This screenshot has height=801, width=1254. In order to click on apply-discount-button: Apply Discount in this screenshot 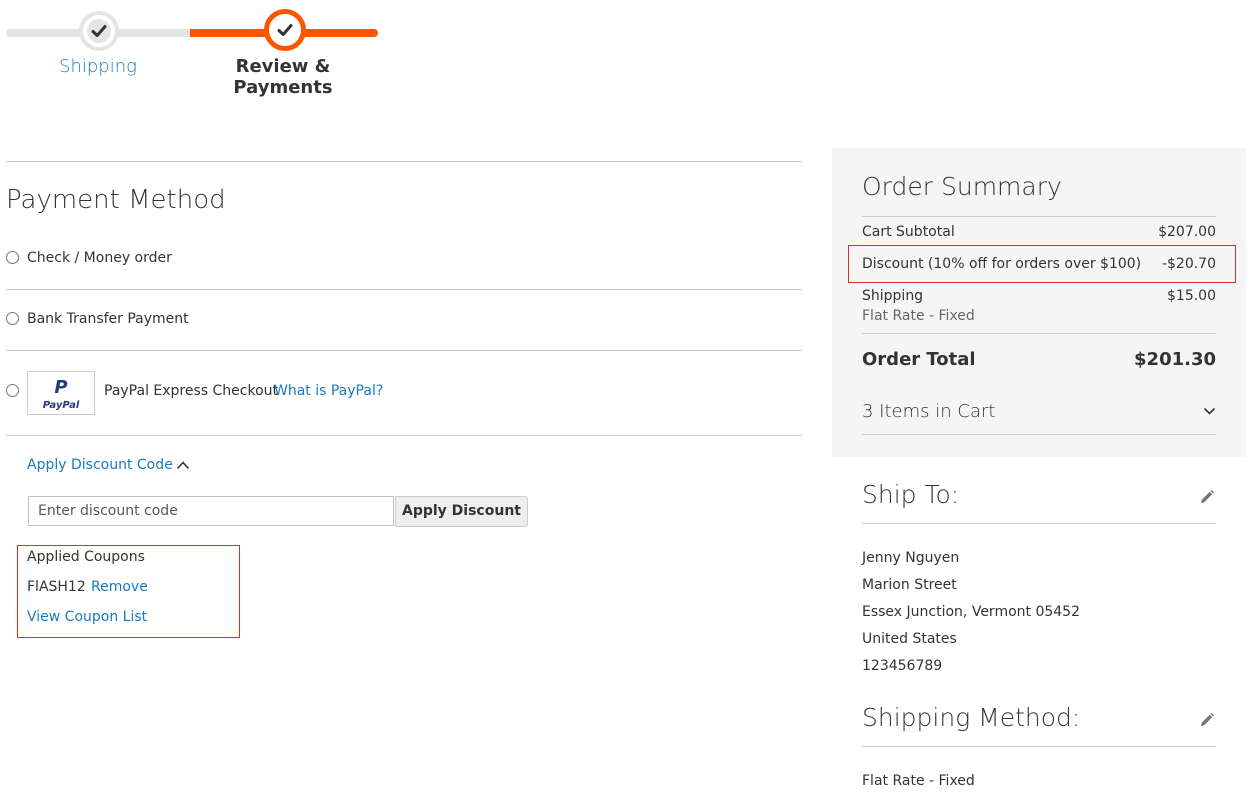, I will do `click(461, 511)`.